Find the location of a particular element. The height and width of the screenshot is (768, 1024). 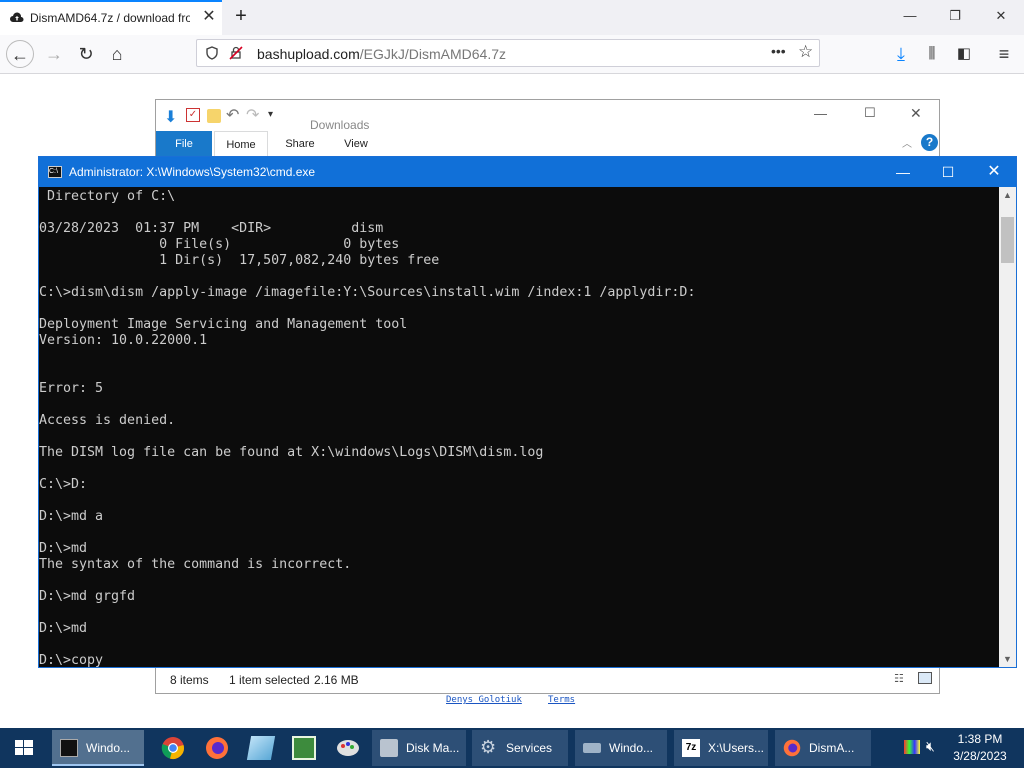

notepad-icon is located at coordinates (261, 748).